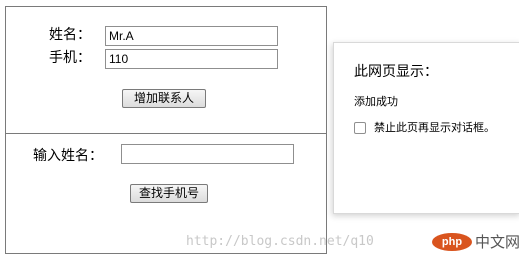 The width and height of the screenshot is (519, 261). What do you see at coordinates (434, 127) in the screenshot?
I see `suppress-dialogs-label: 禁止此页再显示对话框。` at bounding box center [434, 127].